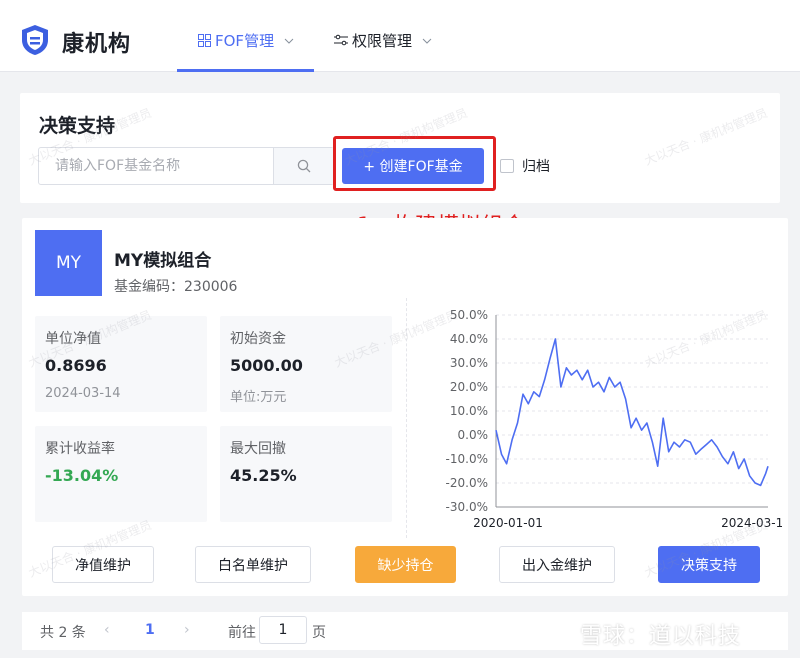 The image size is (800, 658). I want to click on sliders-icon, so click(341, 40).